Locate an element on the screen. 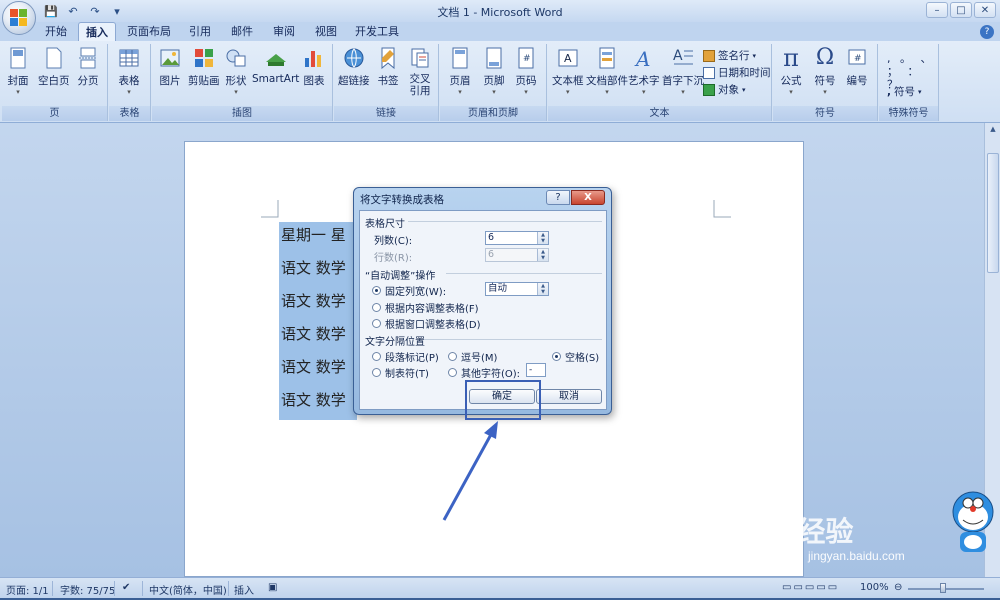  page-count: 页面: 1/1 is located at coordinates (27, 589).